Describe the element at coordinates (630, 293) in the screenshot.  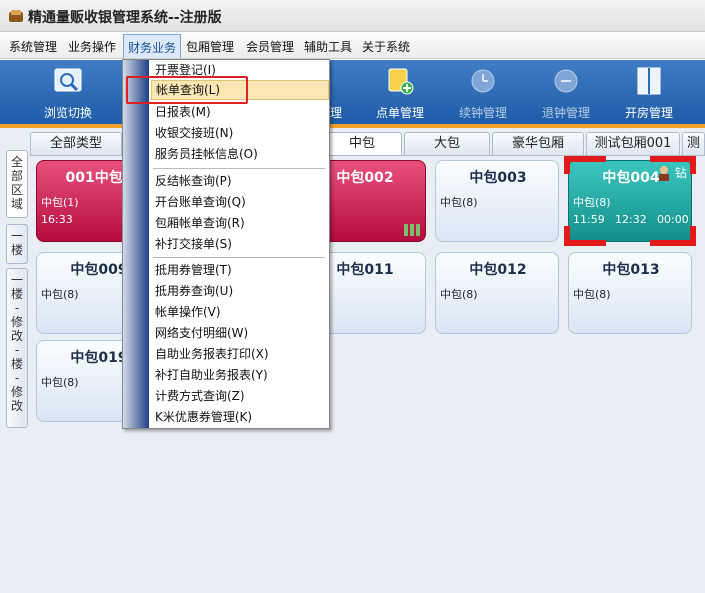
I see `room-card-013: 中包013 中包(8)` at that location.